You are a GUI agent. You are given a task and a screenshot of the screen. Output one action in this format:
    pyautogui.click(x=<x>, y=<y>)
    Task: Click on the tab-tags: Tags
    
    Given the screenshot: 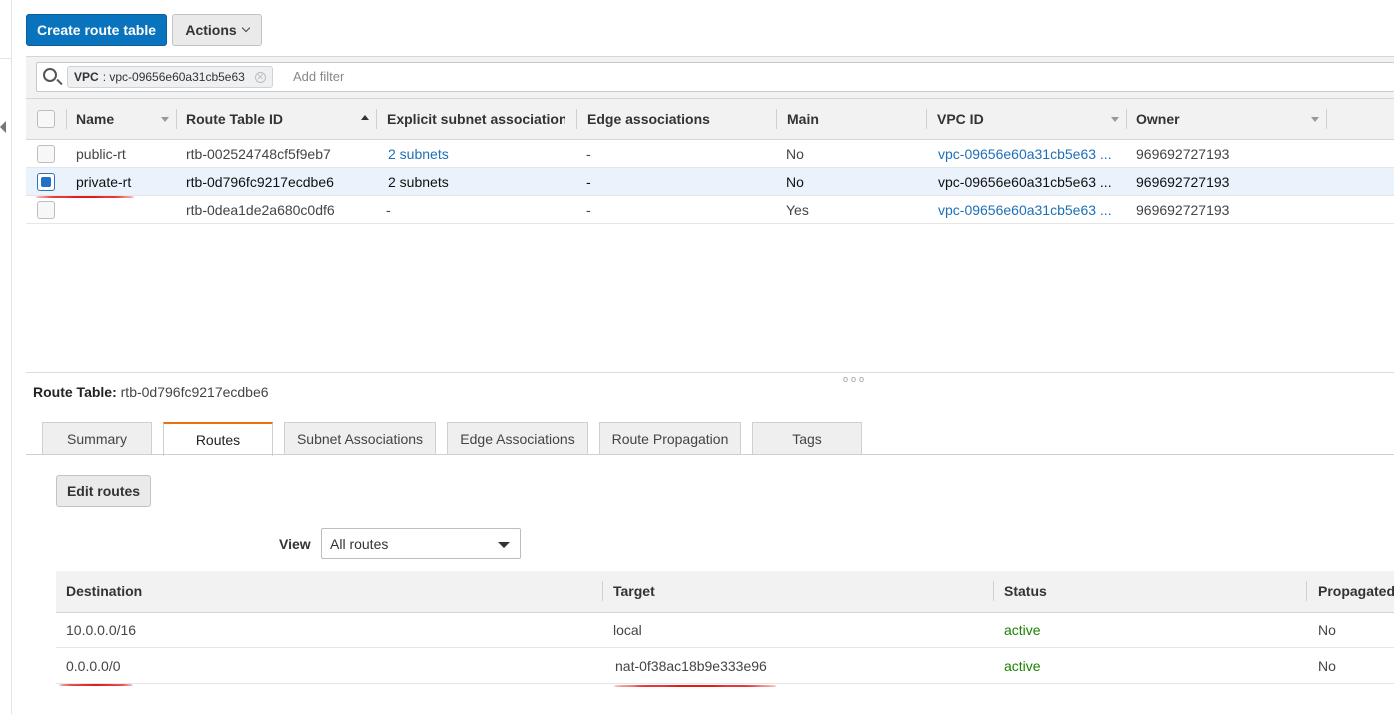 What is the action you would take?
    pyautogui.click(x=807, y=438)
    